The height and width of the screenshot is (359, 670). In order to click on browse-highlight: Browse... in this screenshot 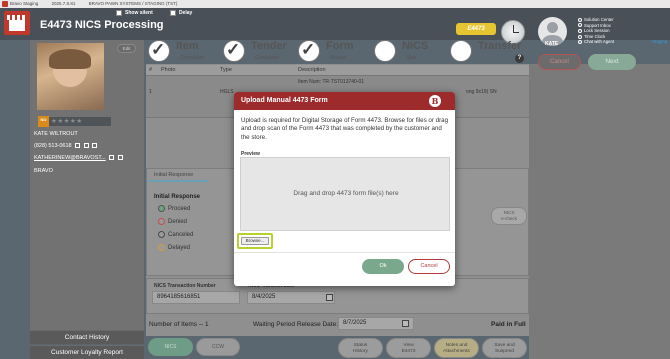, I will do `click(255, 241)`.